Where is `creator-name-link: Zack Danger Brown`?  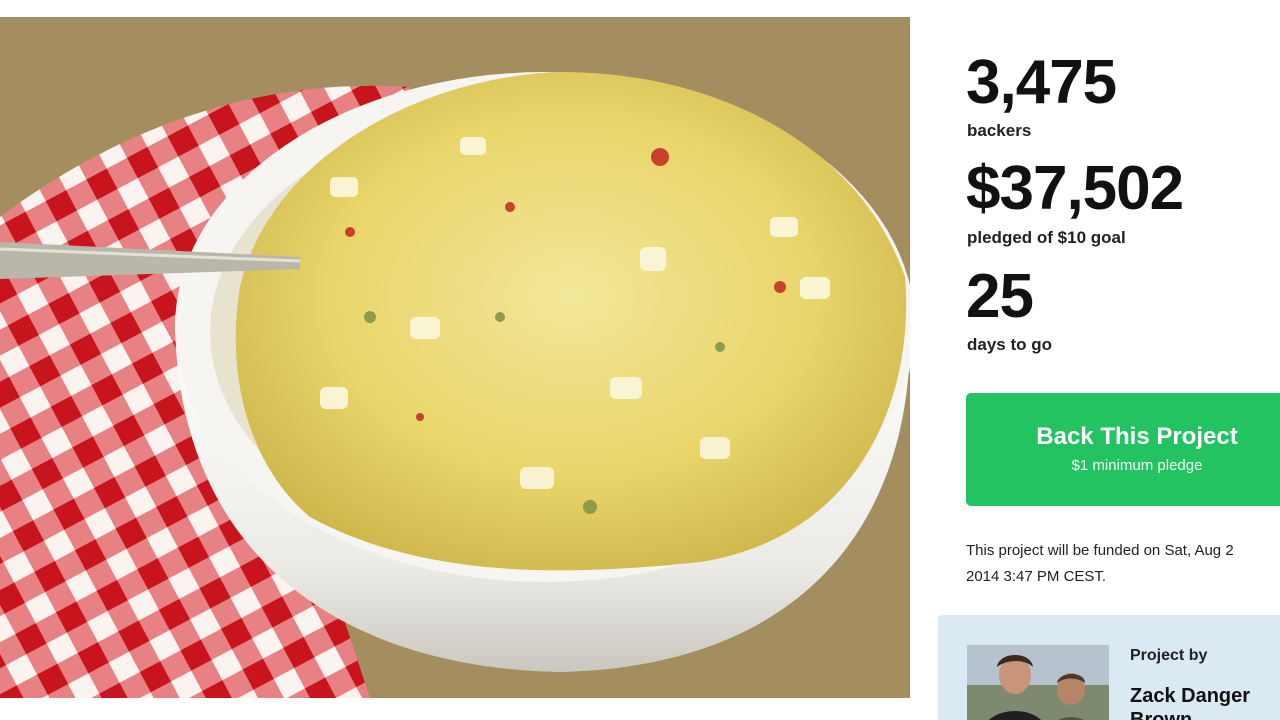
creator-name-link: Zack Danger Brown is located at coordinates (1200, 702).